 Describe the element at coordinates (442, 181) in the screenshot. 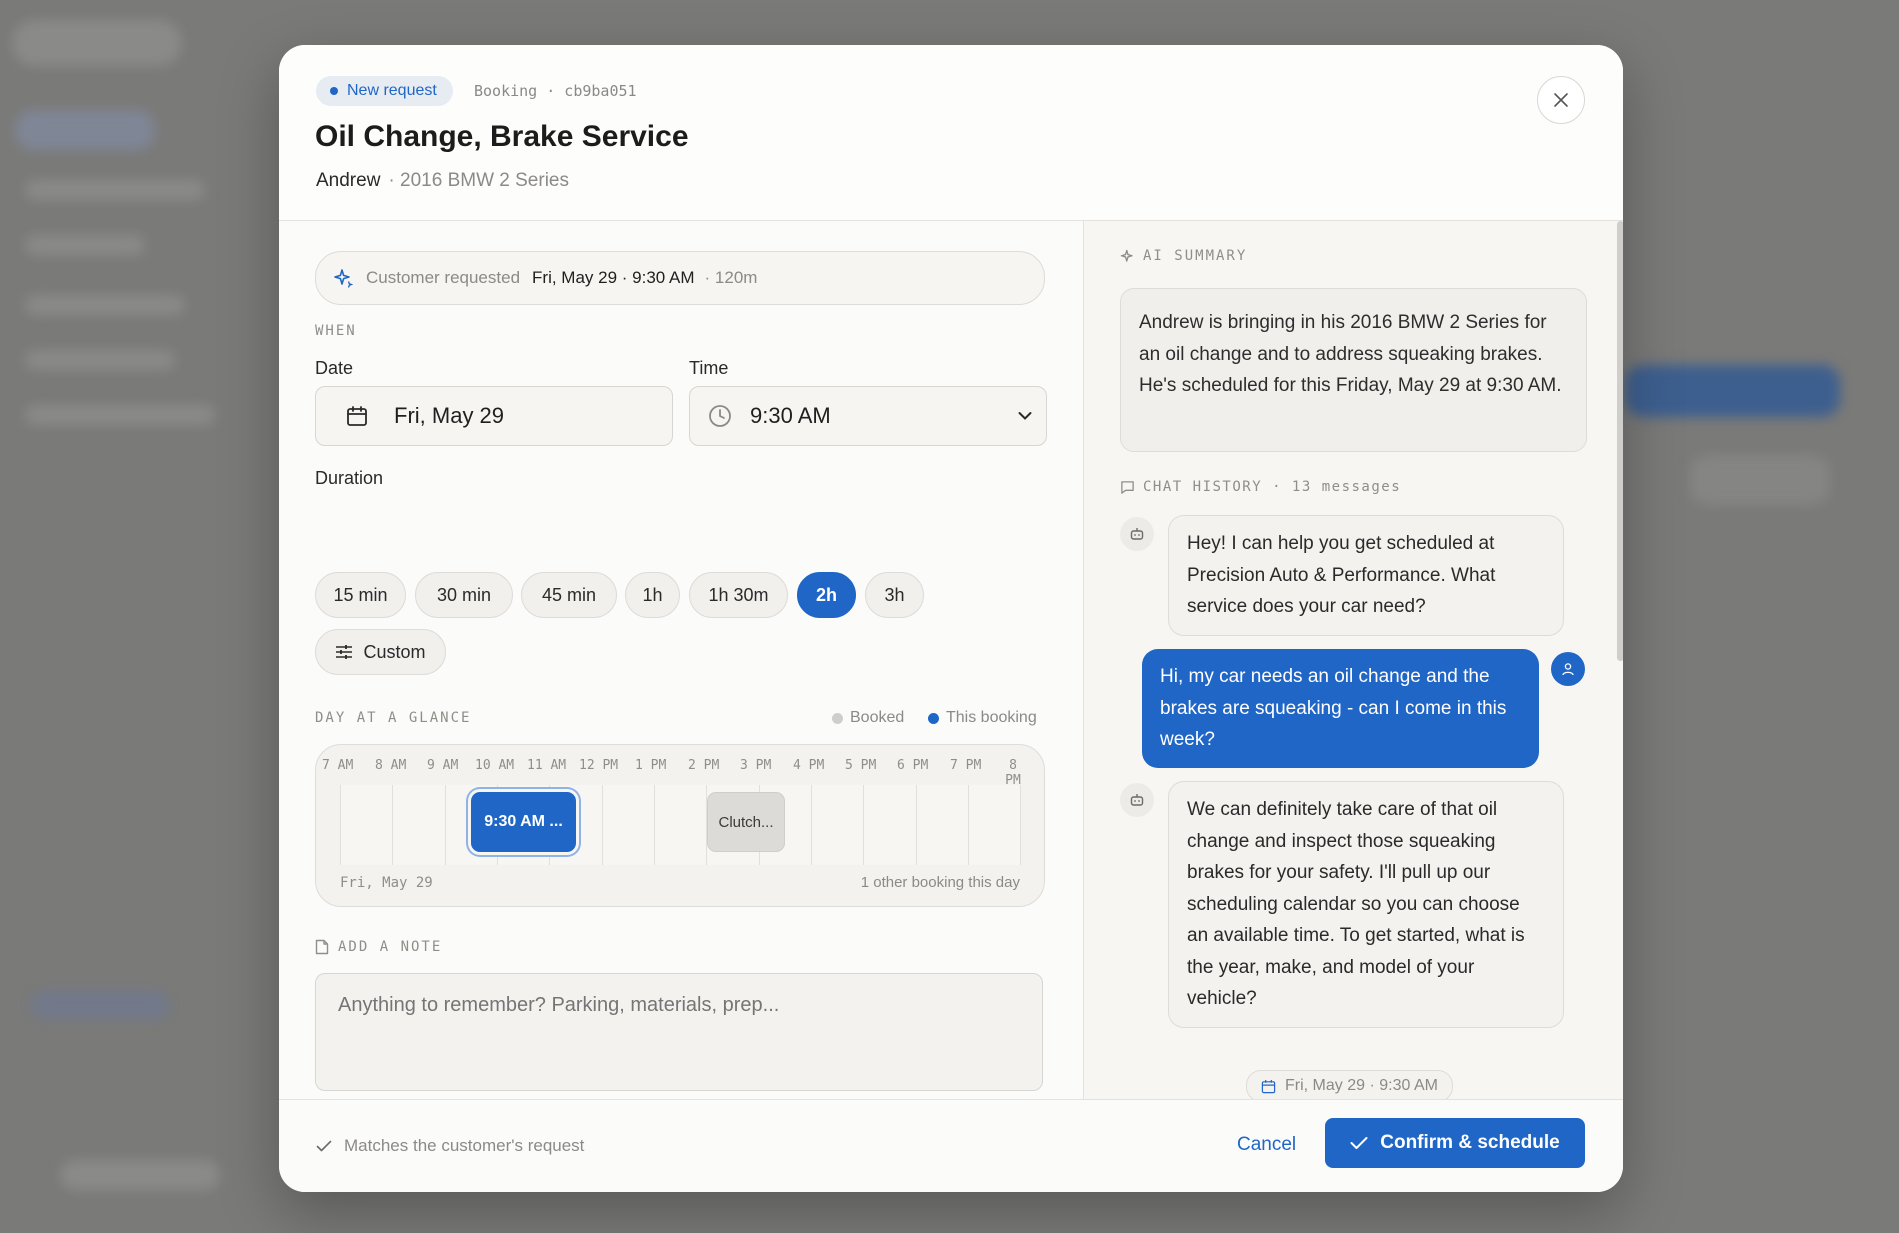

I see `customer-line: Andrew · 2016 BMW 2 Series` at that location.